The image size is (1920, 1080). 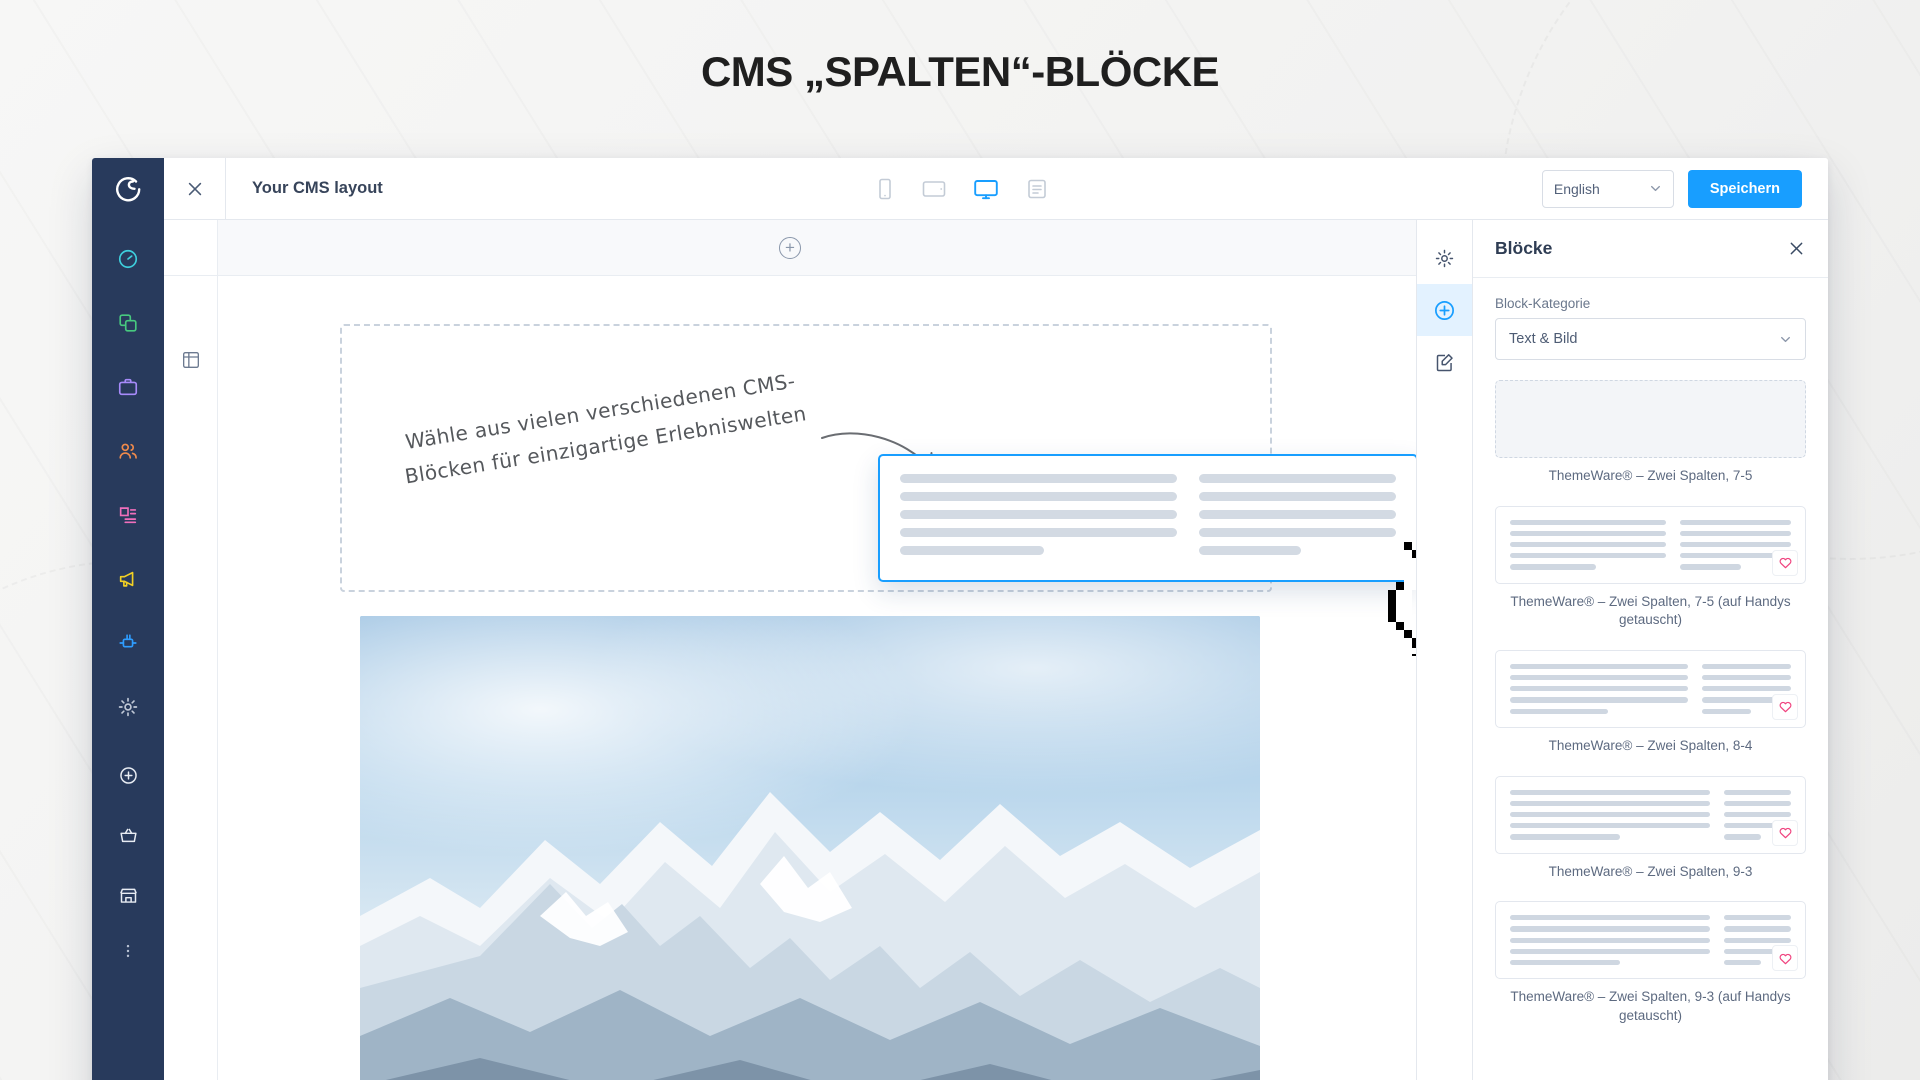 What do you see at coordinates (934, 189) in the screenshot?
I see `tablet-icon` at bounding box center [934, 189].